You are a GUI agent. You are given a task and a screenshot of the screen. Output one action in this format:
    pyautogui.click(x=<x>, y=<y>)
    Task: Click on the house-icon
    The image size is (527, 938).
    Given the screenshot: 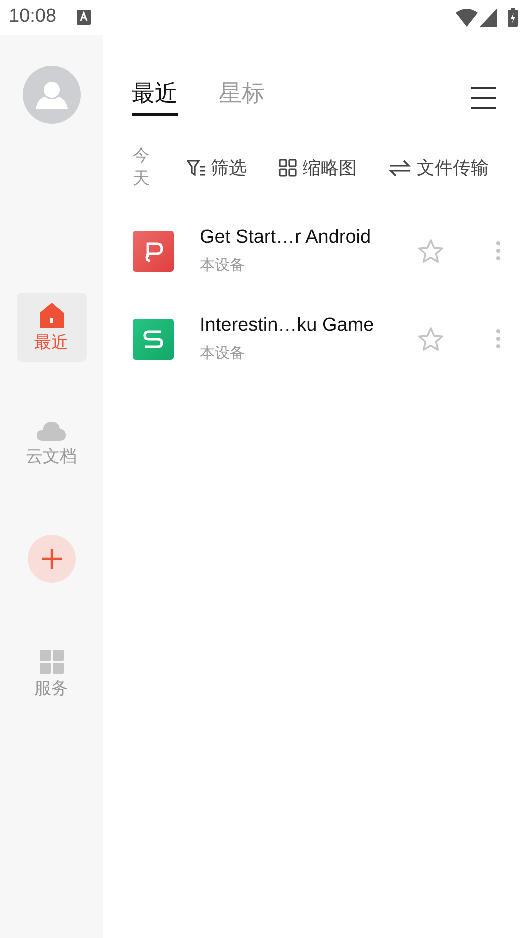 What is the action you would take?
    pyautogui.click(x=52, y=315)
    